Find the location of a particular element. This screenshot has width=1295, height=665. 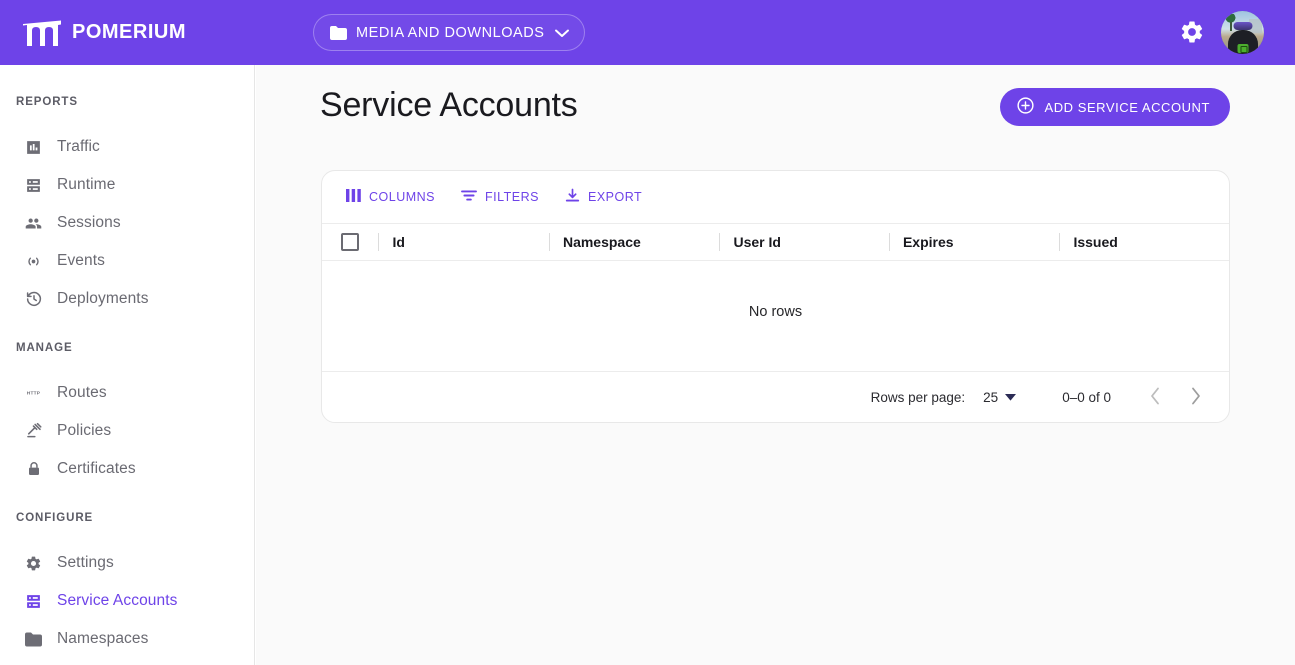

columns-button: COLUMNS is located at coordinates (390, 197).